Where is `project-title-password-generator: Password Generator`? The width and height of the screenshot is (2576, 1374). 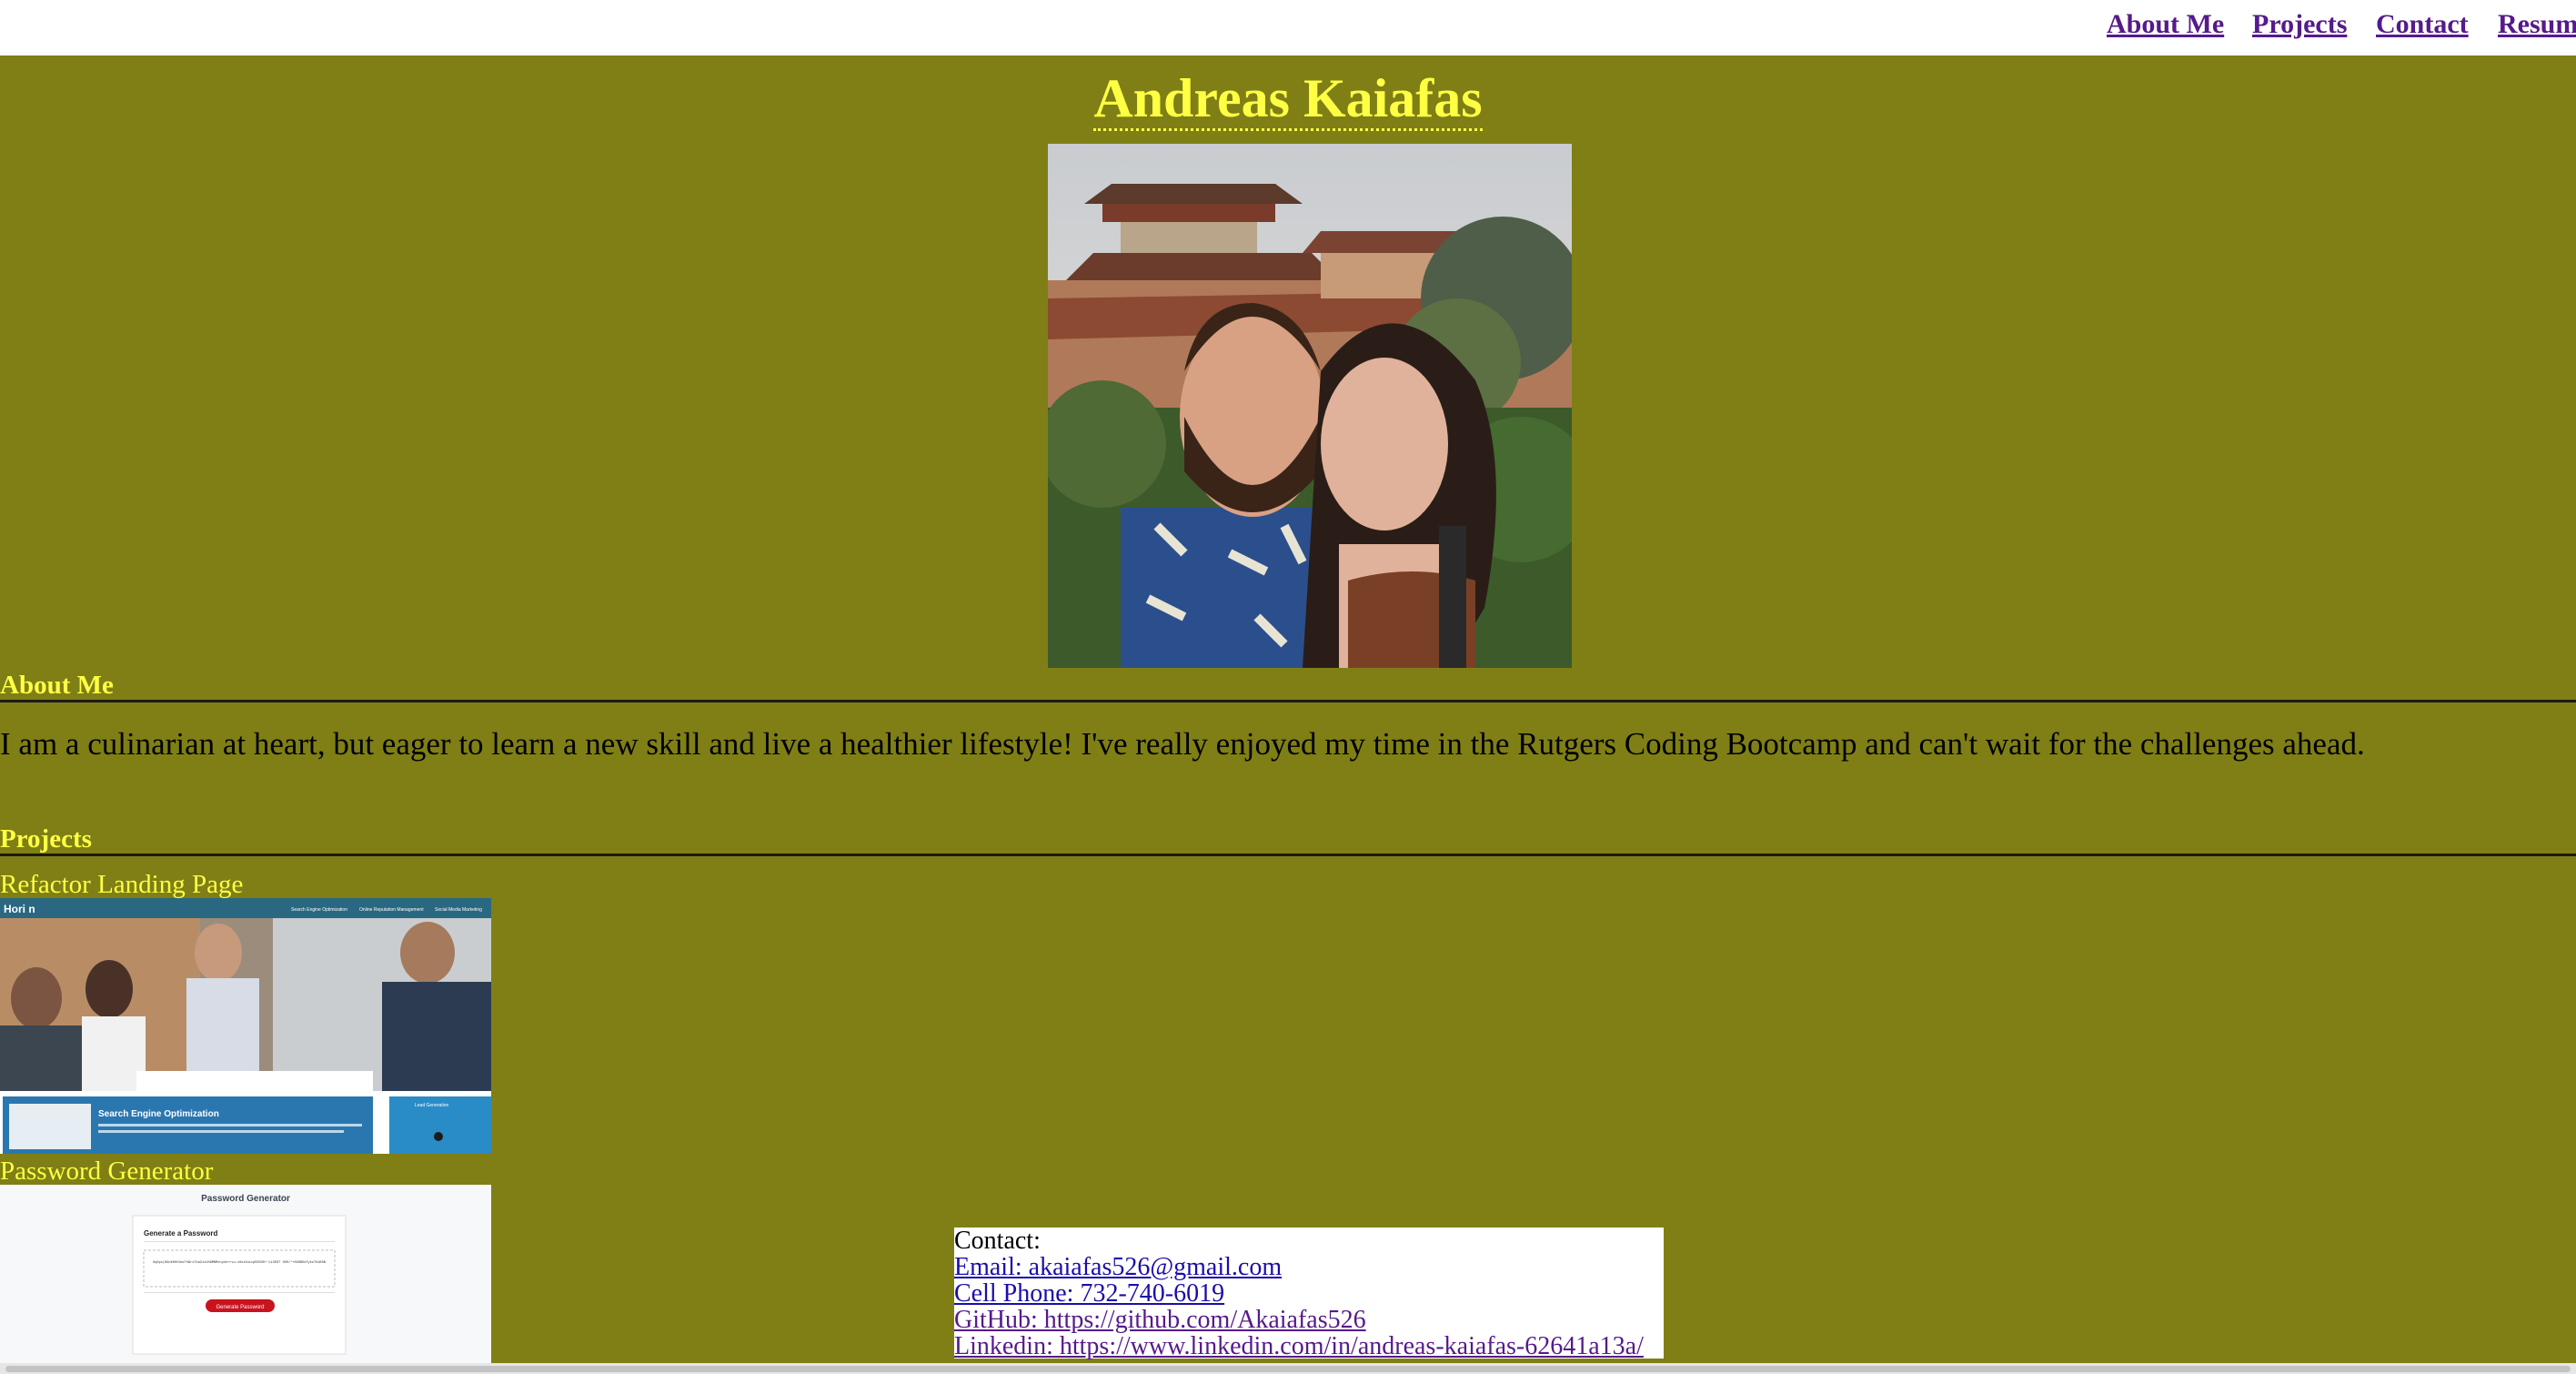
project-title-password-generator: Password Generator is located at coordinates (106, 1171).